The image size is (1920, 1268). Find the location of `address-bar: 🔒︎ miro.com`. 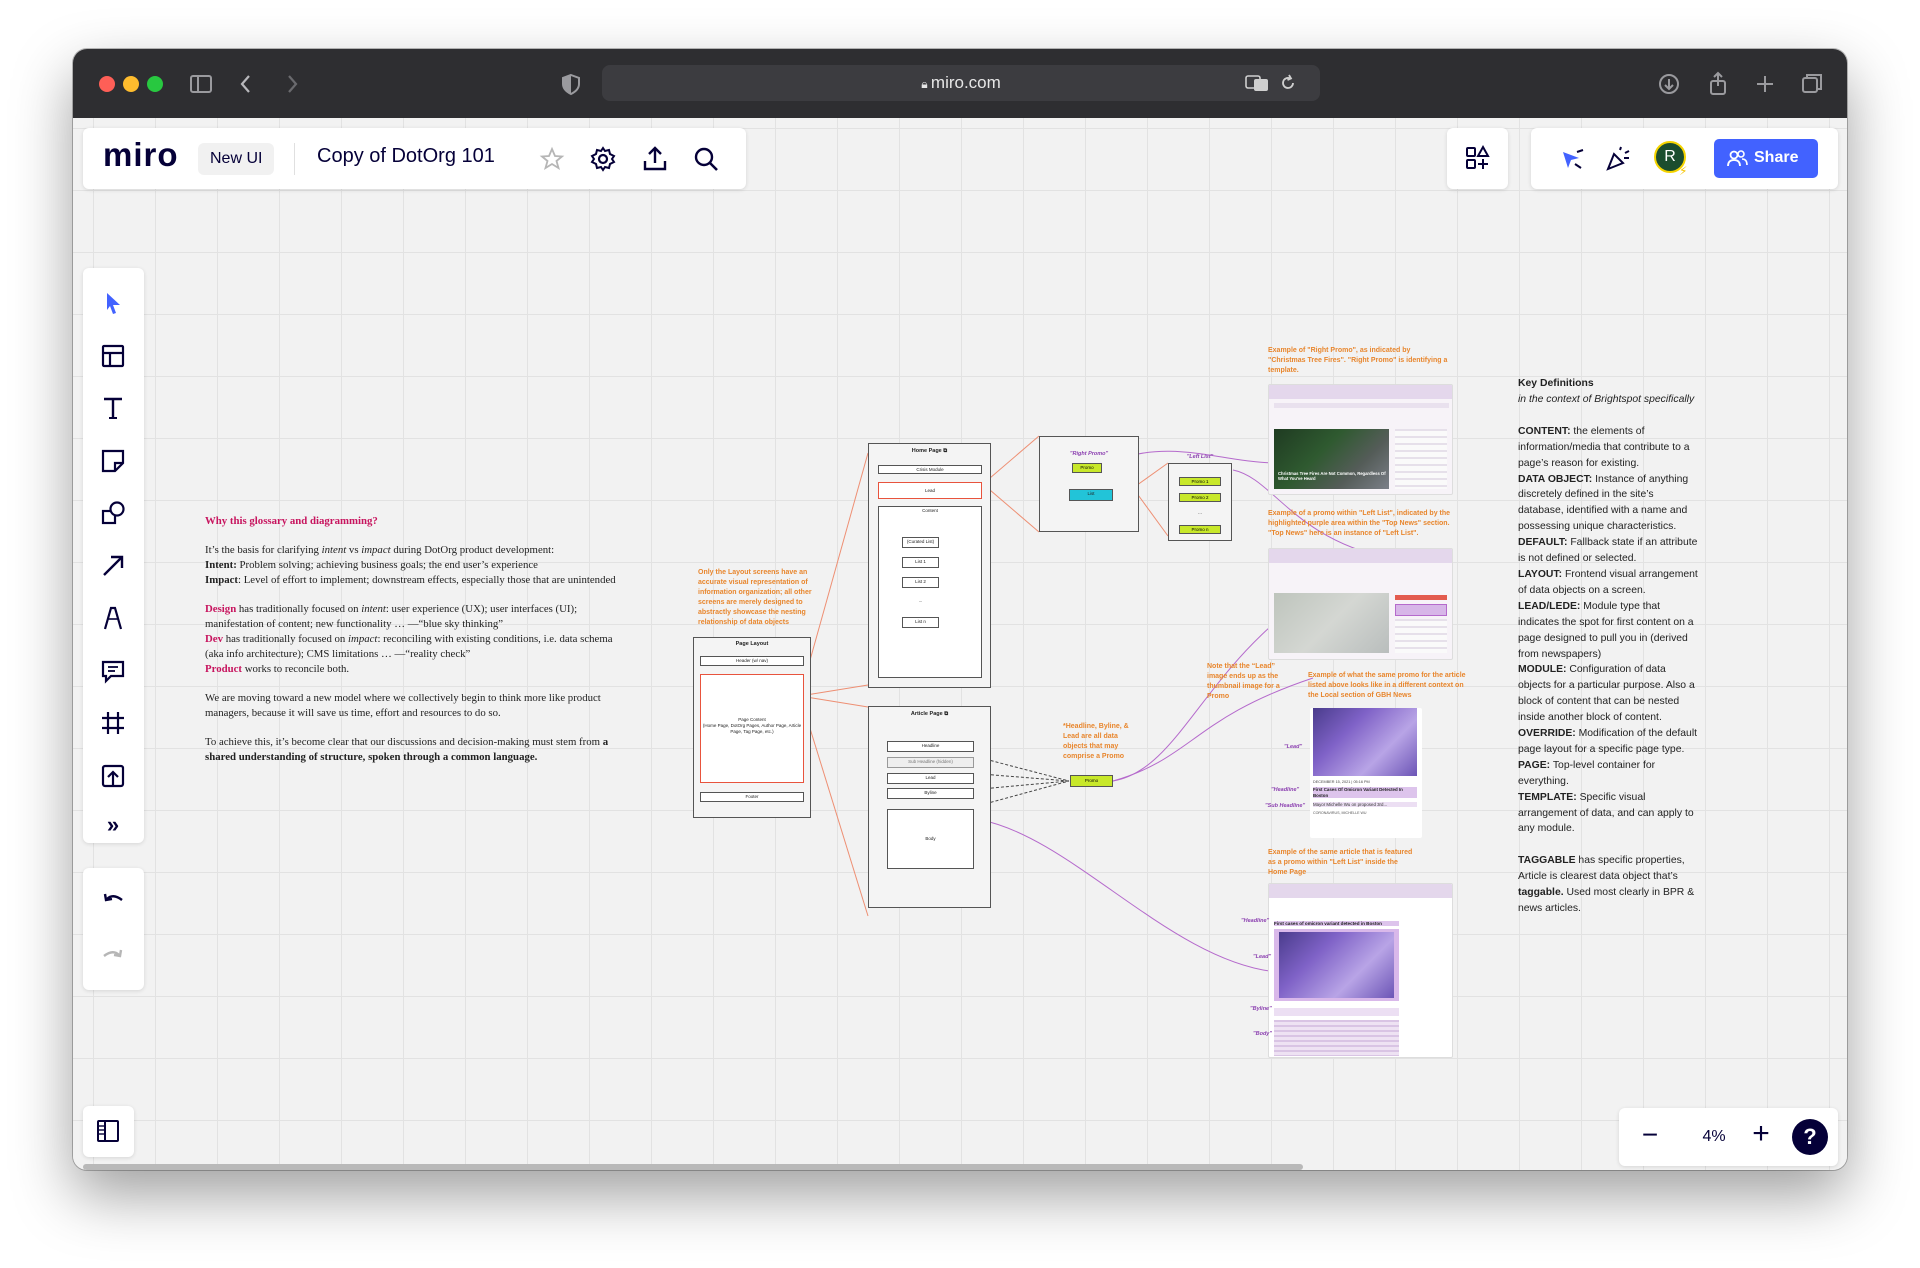

address-bar: 🔒︎ miro.com is located at coordinates (961, 83).